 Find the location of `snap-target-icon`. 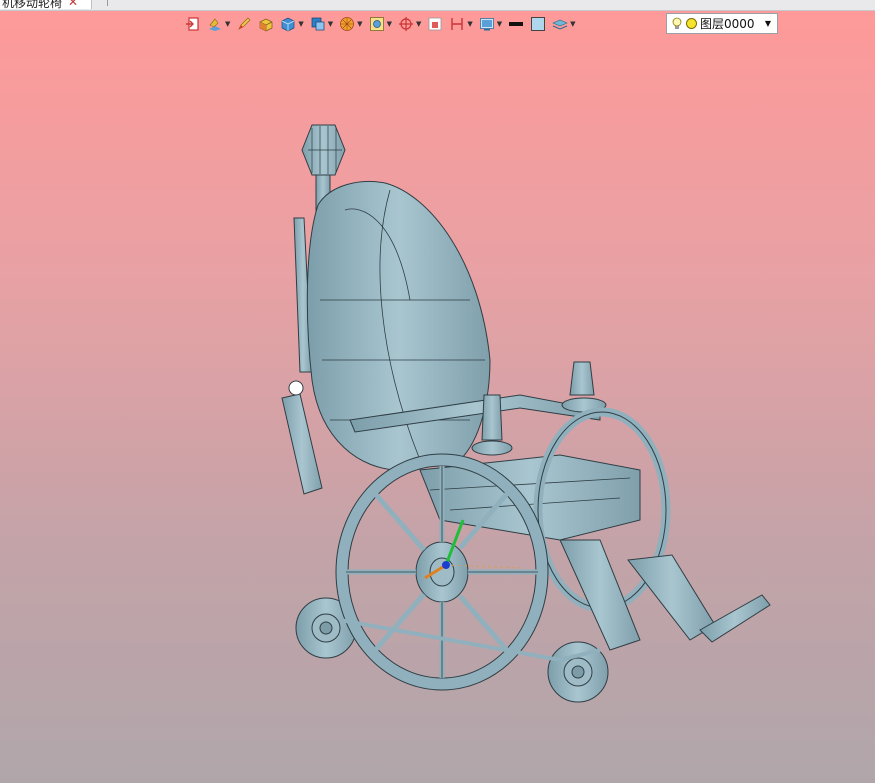

snap-target-icon is located at coordinates (405, 24).